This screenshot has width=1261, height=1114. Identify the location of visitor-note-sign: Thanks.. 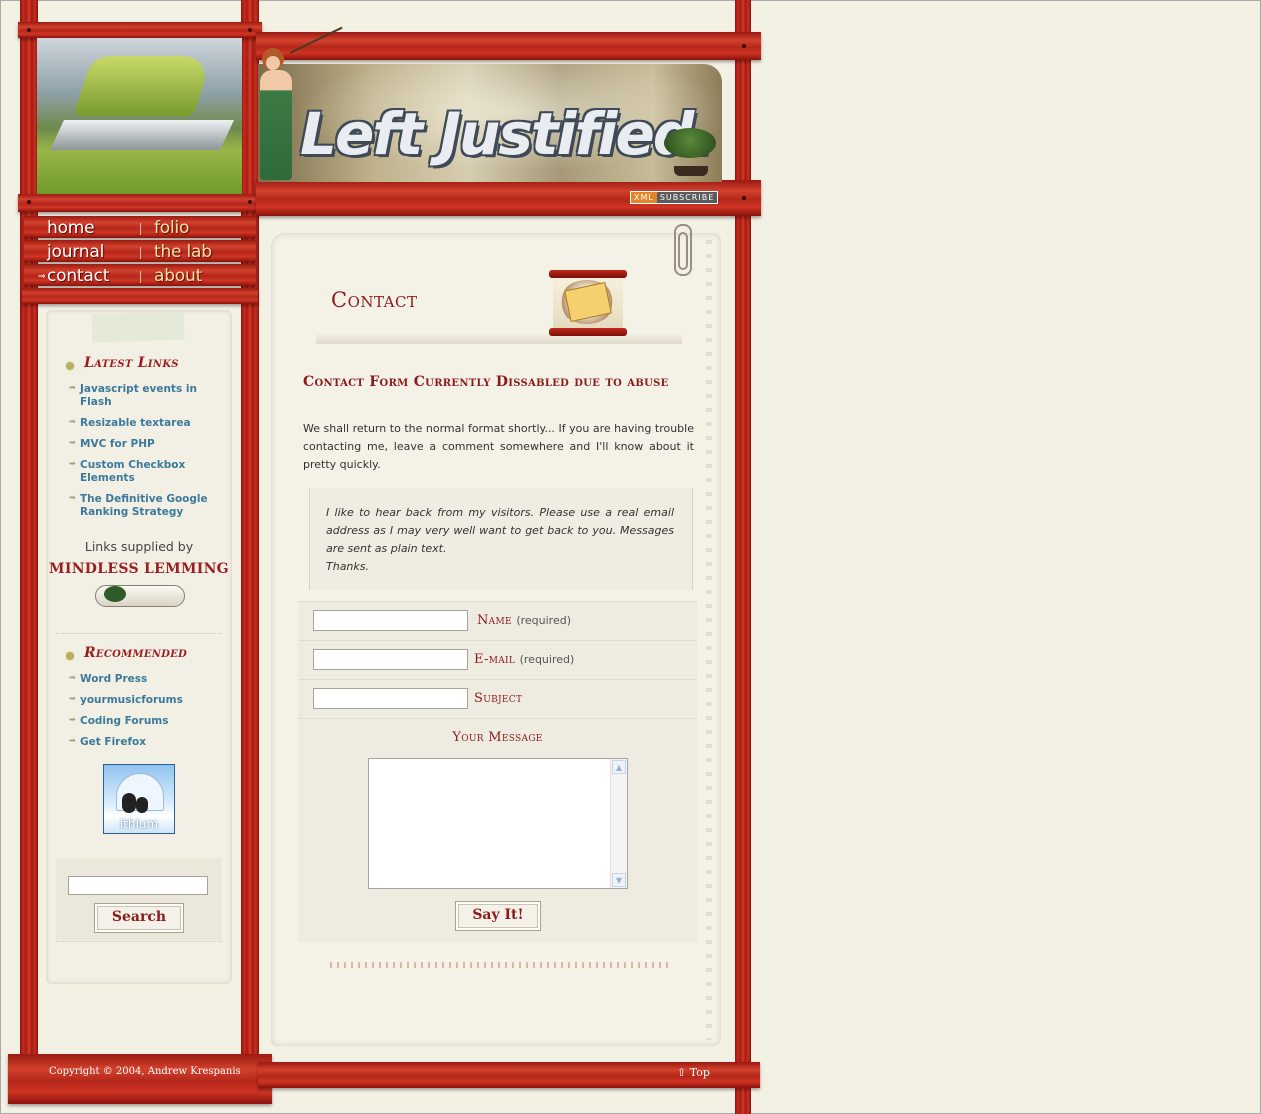
(348, 566).